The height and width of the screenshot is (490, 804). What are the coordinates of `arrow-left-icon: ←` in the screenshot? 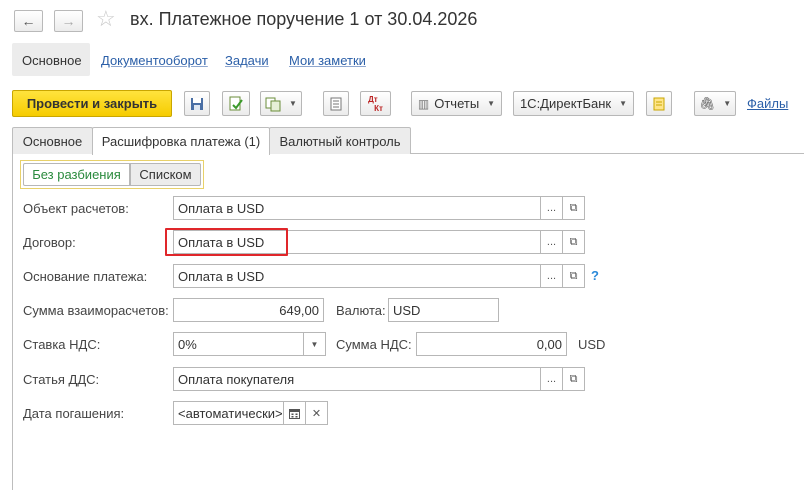 It's located at (28, 21).